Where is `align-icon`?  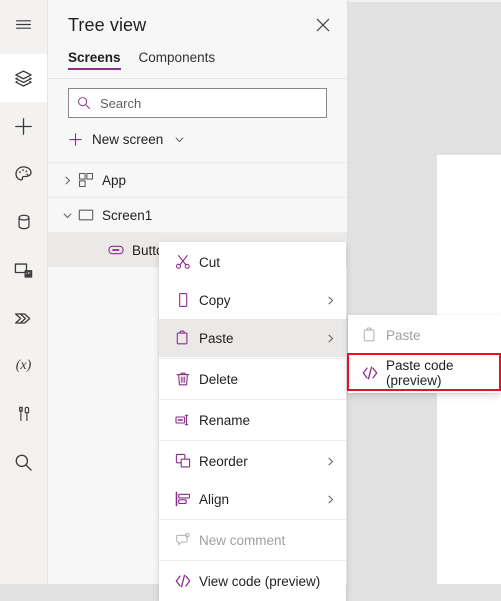
align-icon is located at coordinates (187, 499).